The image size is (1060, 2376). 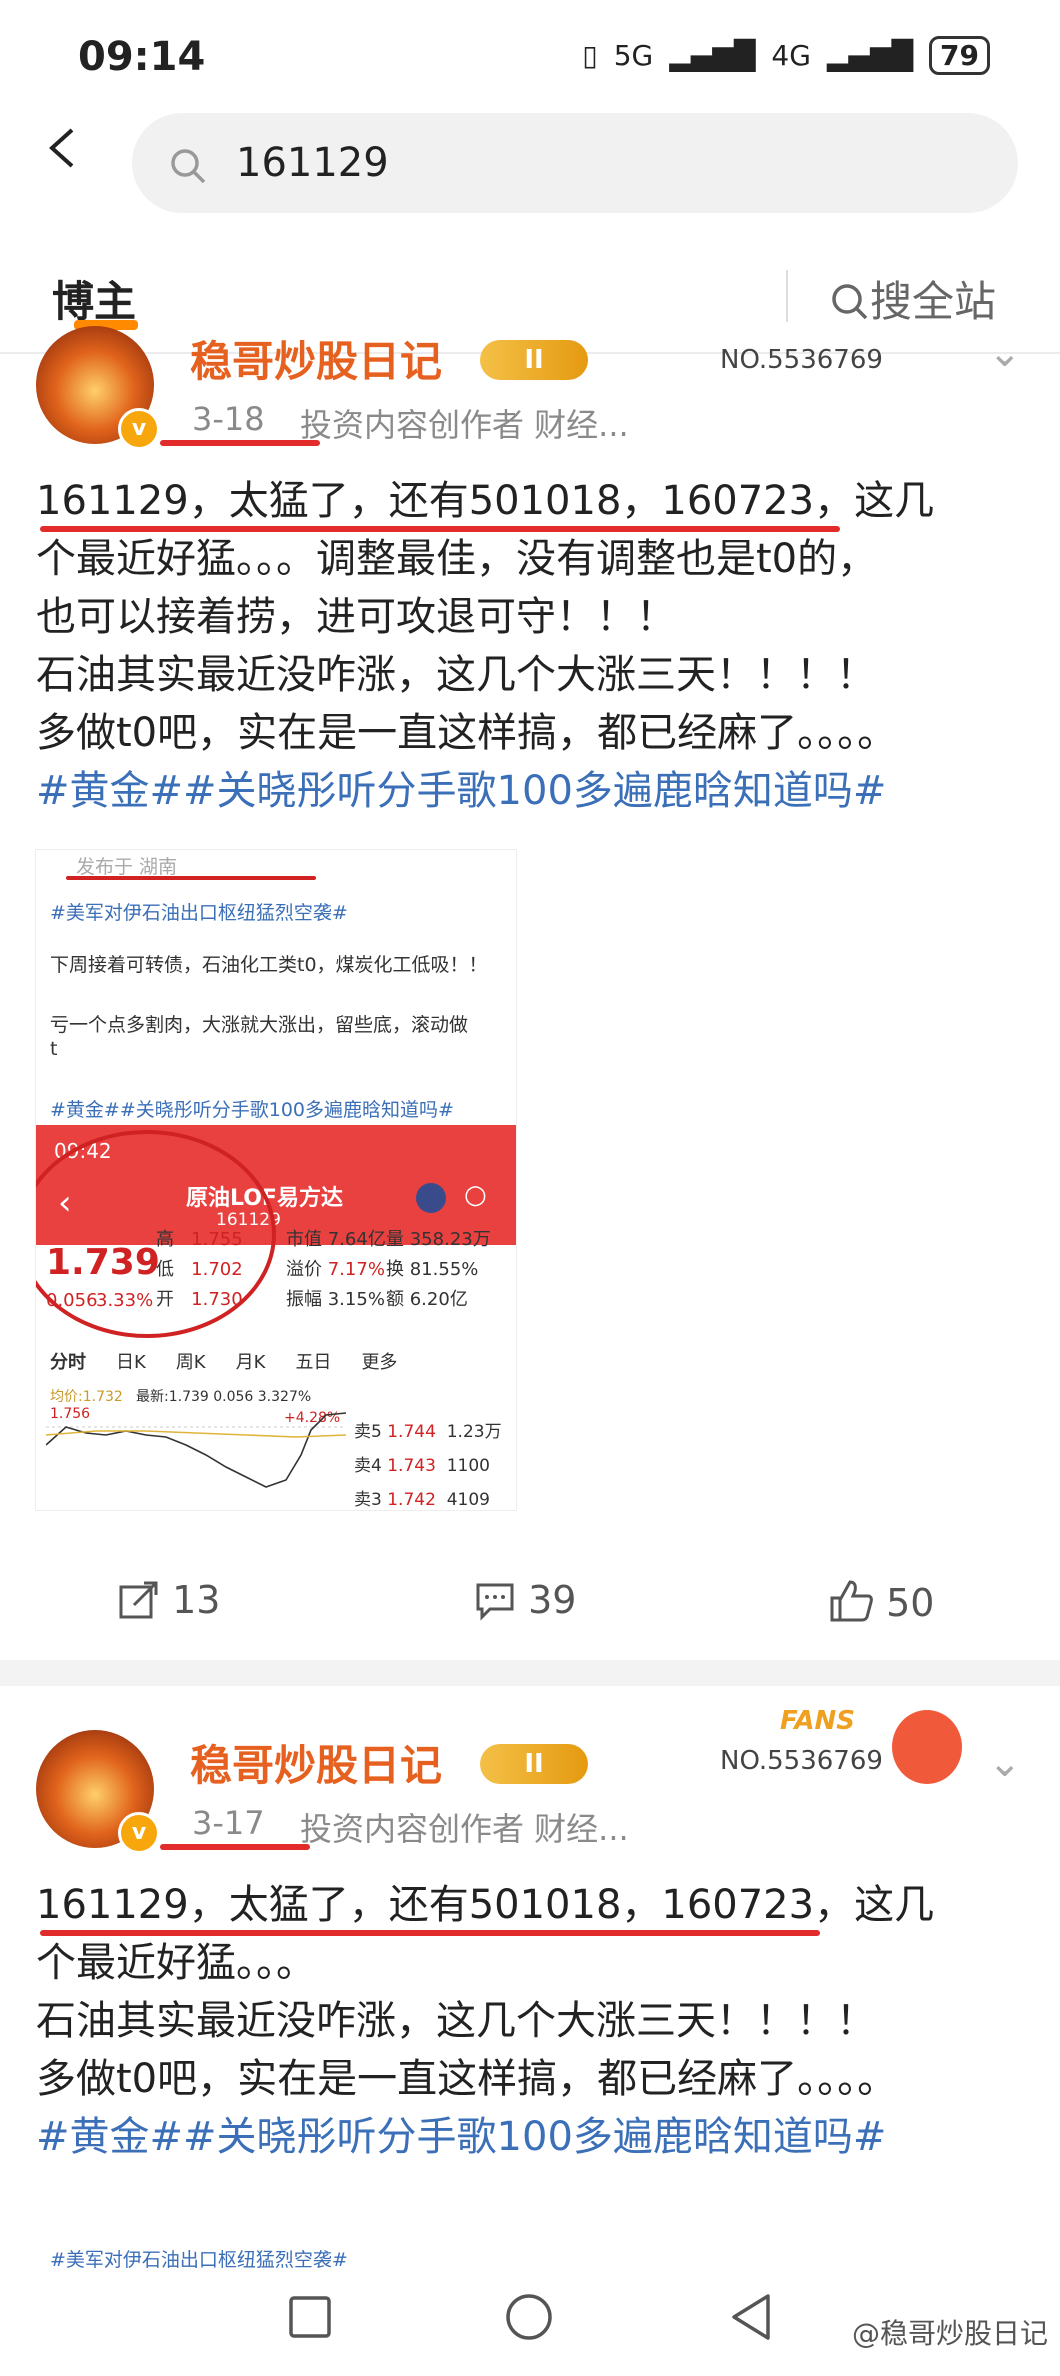 What do you see at coordinates (304, 1269) in the screenshot?
I see `stat-label: 溢价` at bounding box center [304, 1269].